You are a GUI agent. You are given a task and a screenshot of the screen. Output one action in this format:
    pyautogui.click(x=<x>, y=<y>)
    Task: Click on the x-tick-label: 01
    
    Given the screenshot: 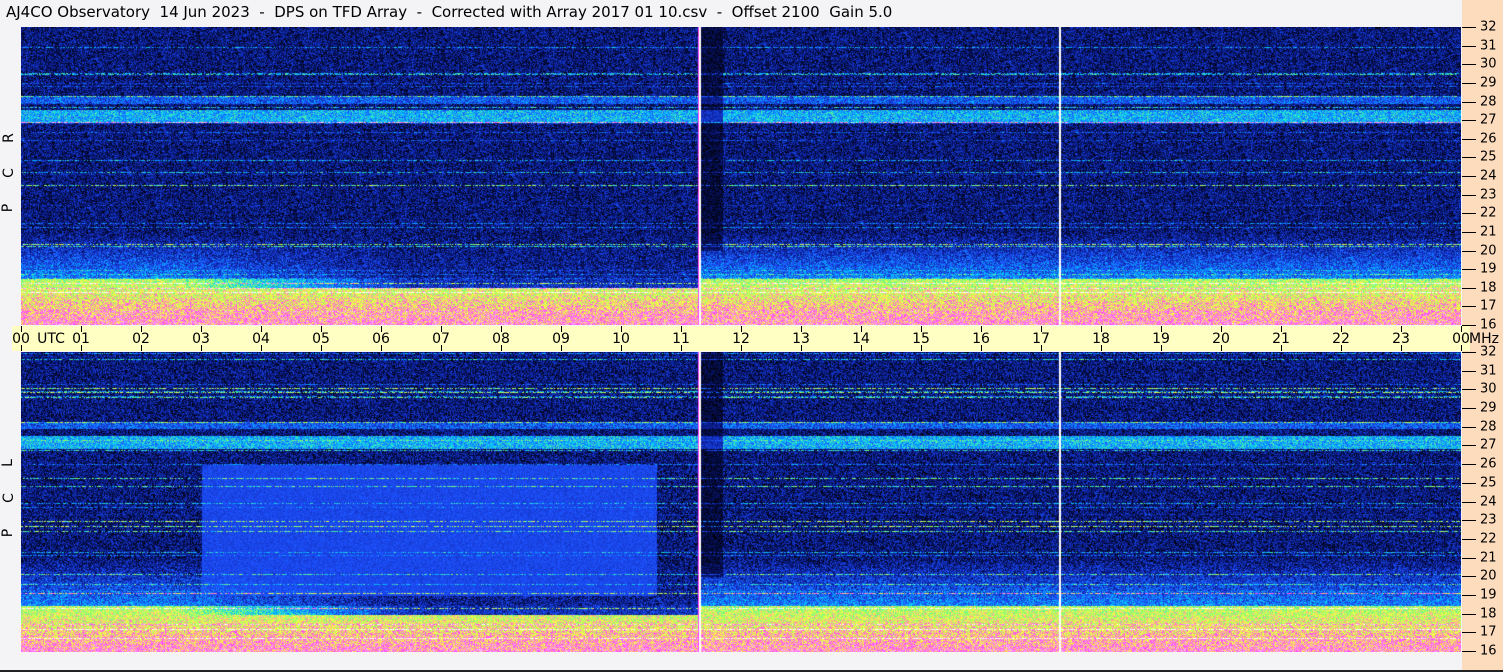 What is the action you would take?
    pyautogui.click(x=81, y=339)
    